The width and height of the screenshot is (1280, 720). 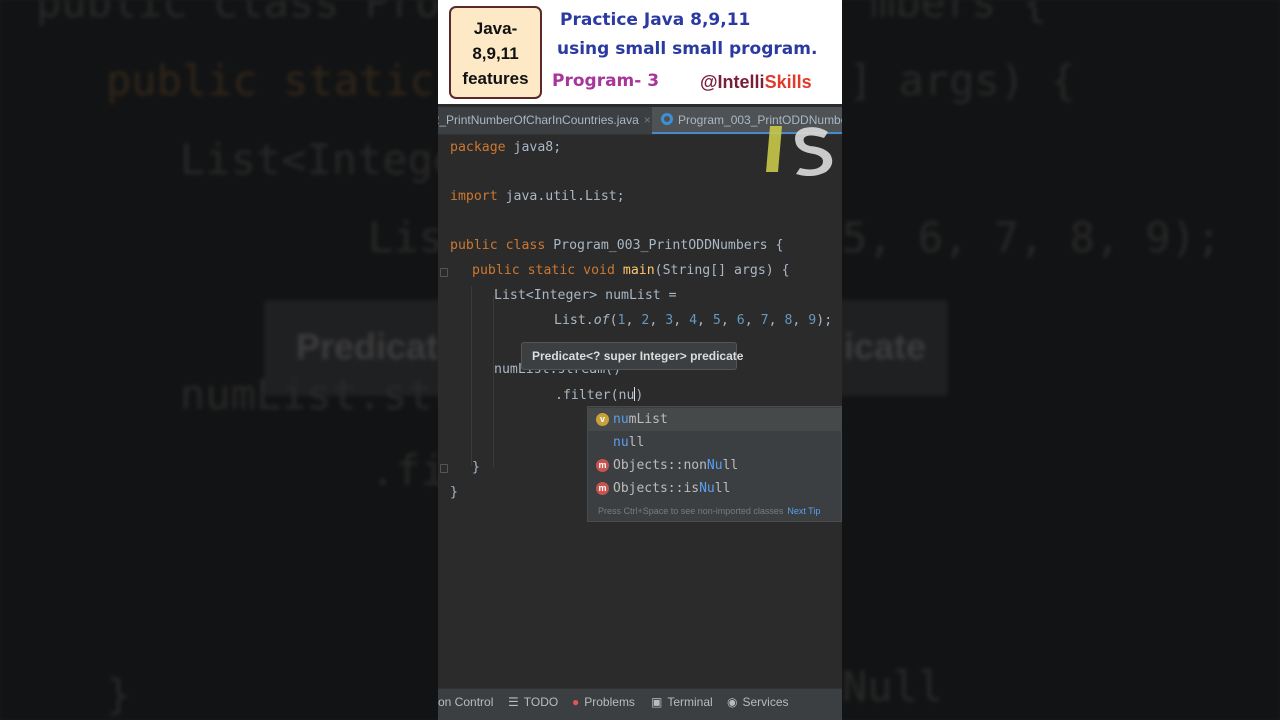 I want to click on number: 4, so click(x=693, y=320).